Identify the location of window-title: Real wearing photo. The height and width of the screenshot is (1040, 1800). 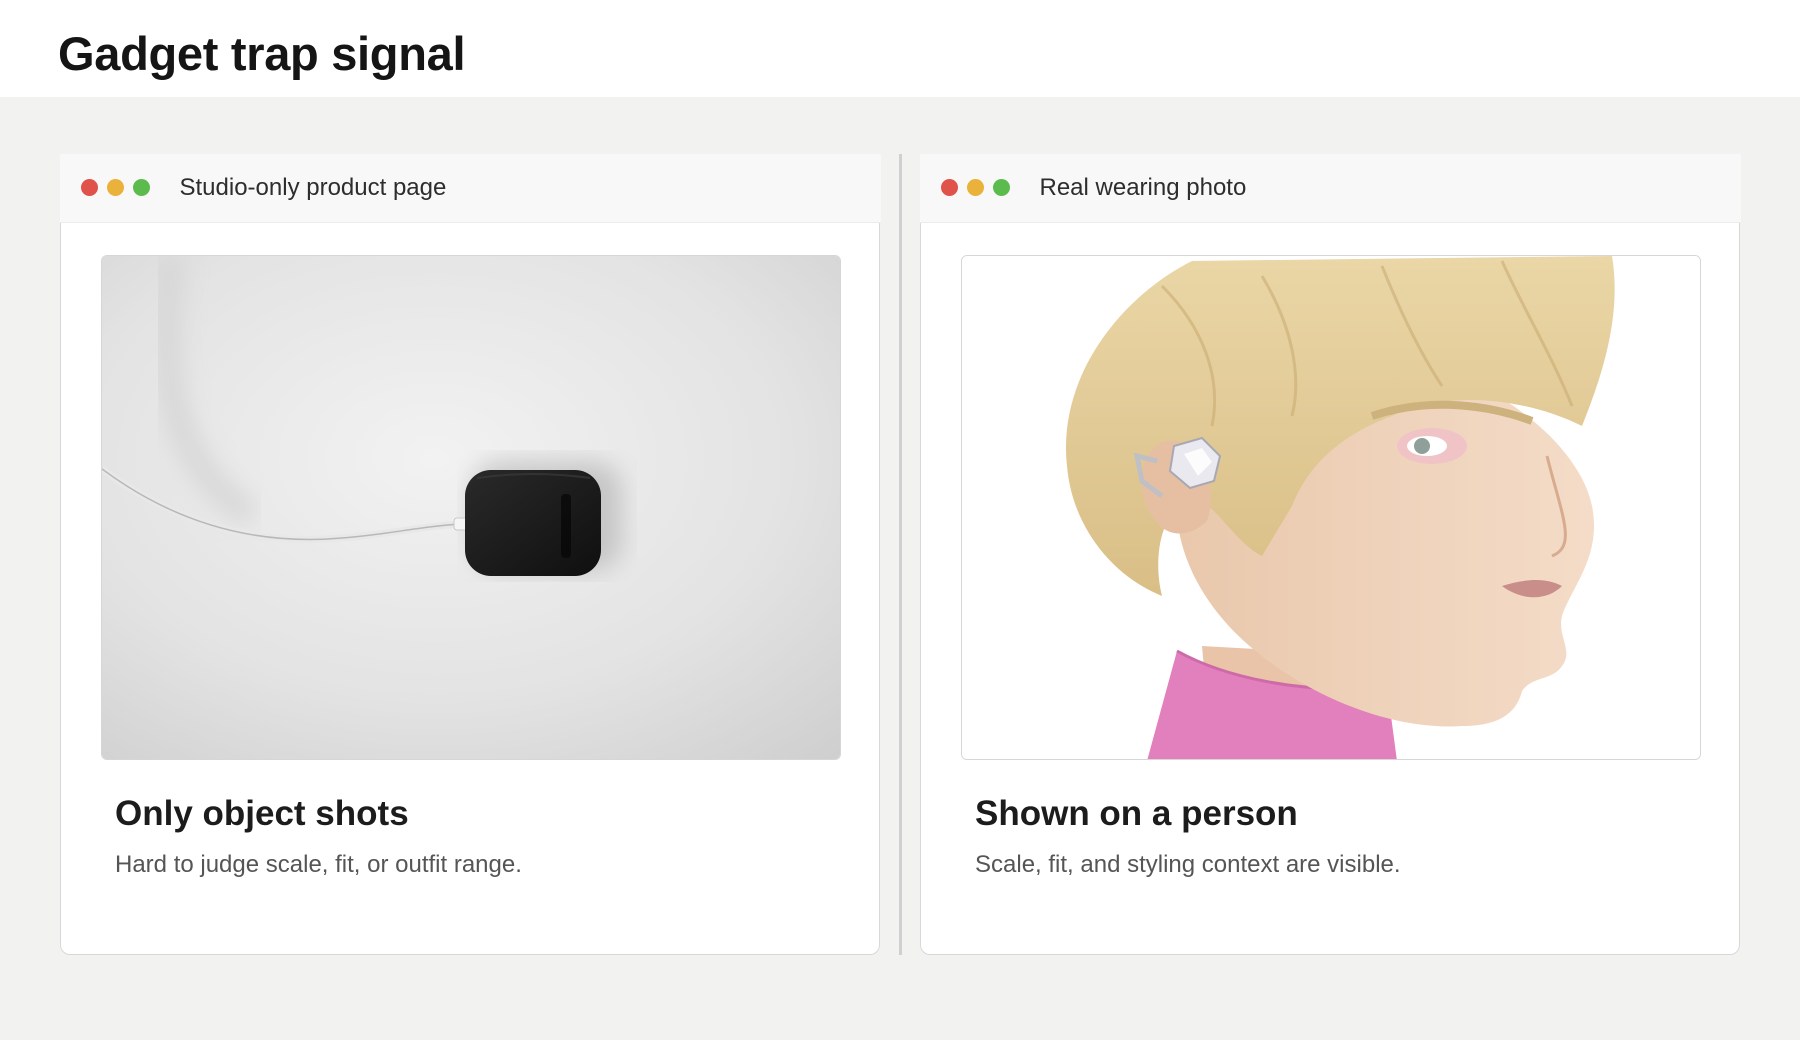
(1143, 187).